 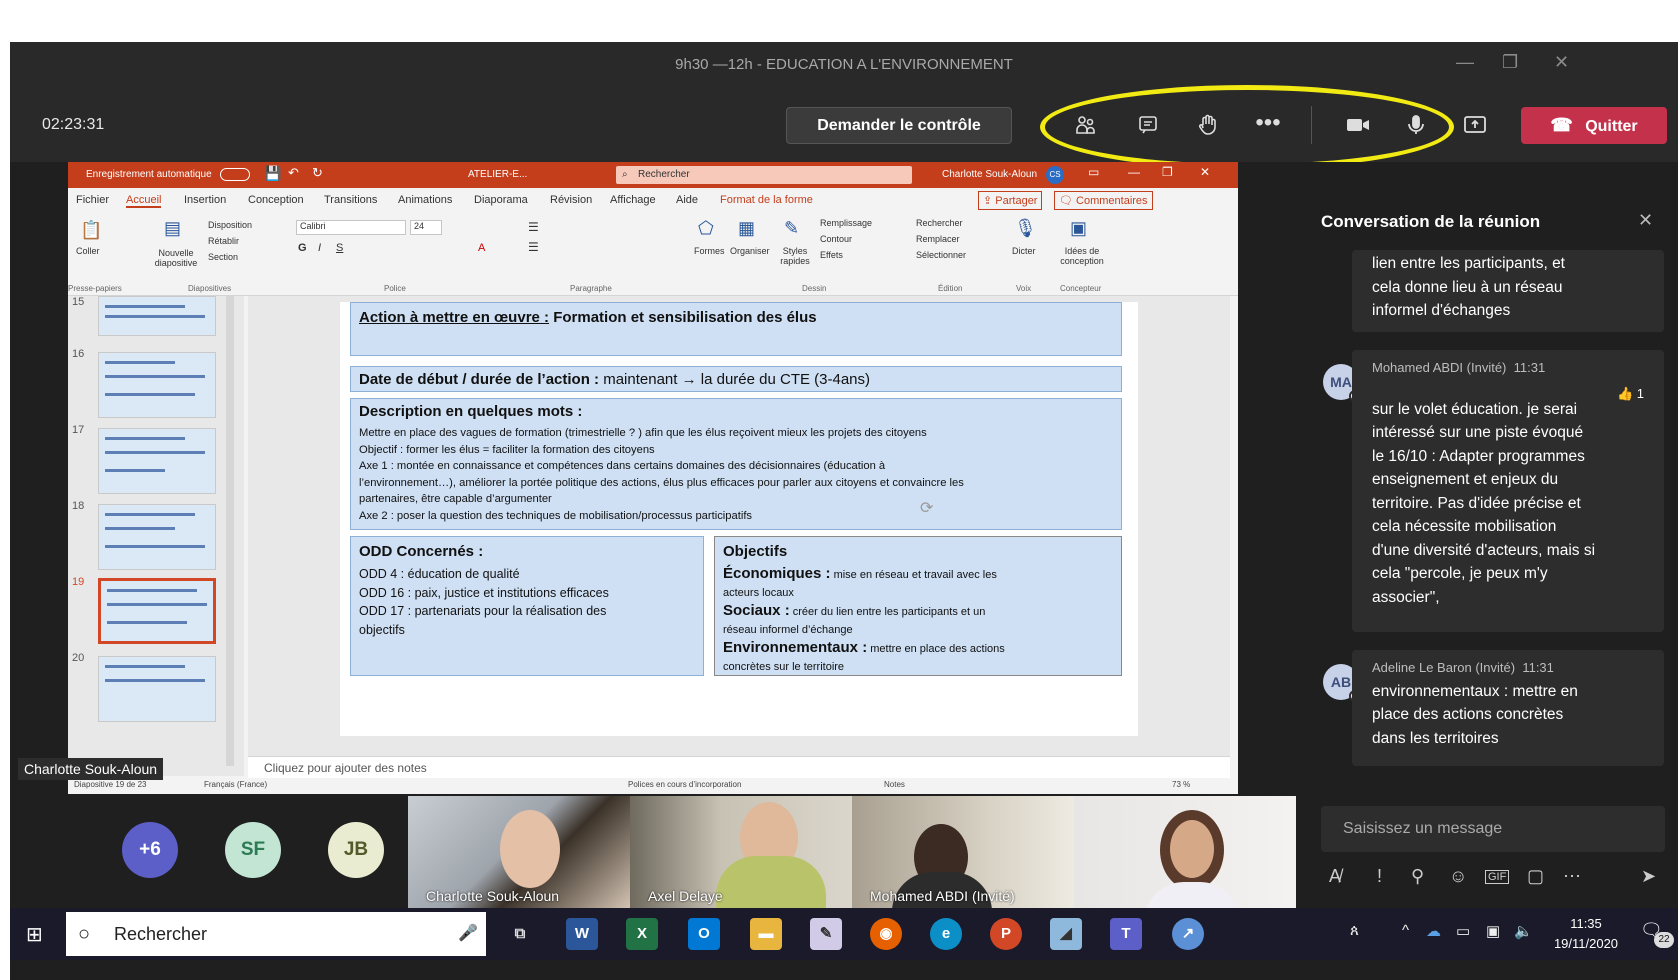 What do you see at coordinates (520, 934) in the screenshot?
I see `task-view-icon: ⧉` at bounding box center [520, 934].